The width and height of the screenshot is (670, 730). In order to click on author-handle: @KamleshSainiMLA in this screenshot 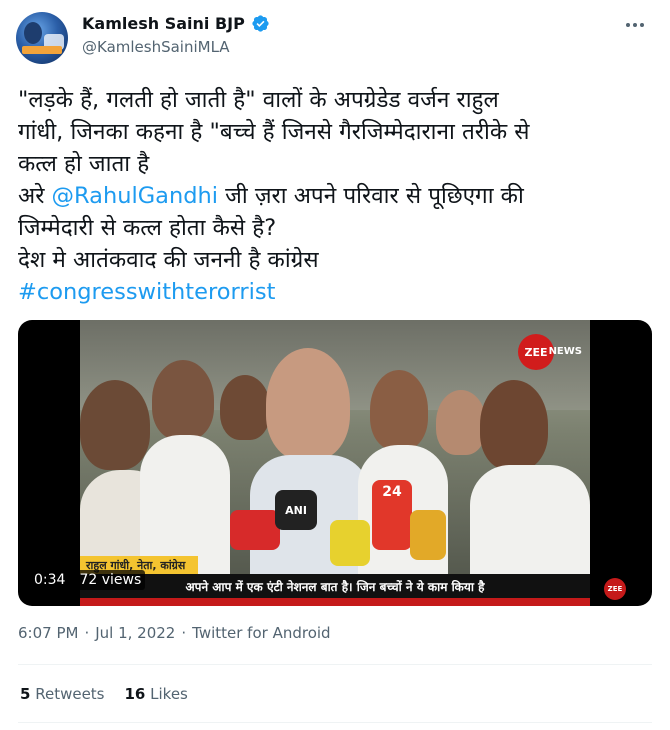, I will do `click(156, 47)`.